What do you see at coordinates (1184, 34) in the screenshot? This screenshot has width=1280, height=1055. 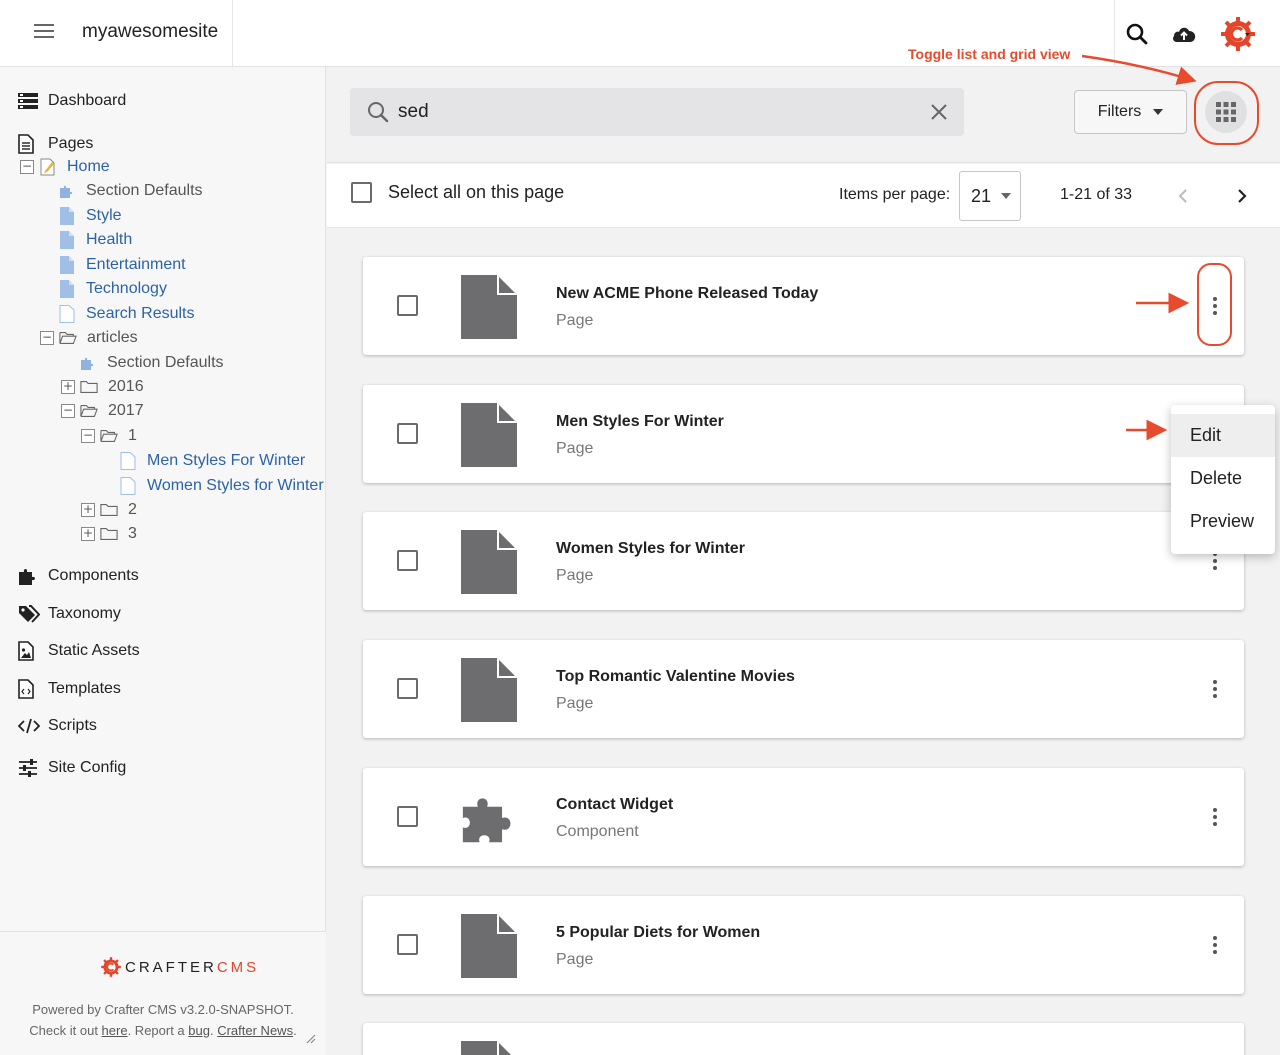 I see `cloud-upload-icon` at bounding box center [1184, 34].